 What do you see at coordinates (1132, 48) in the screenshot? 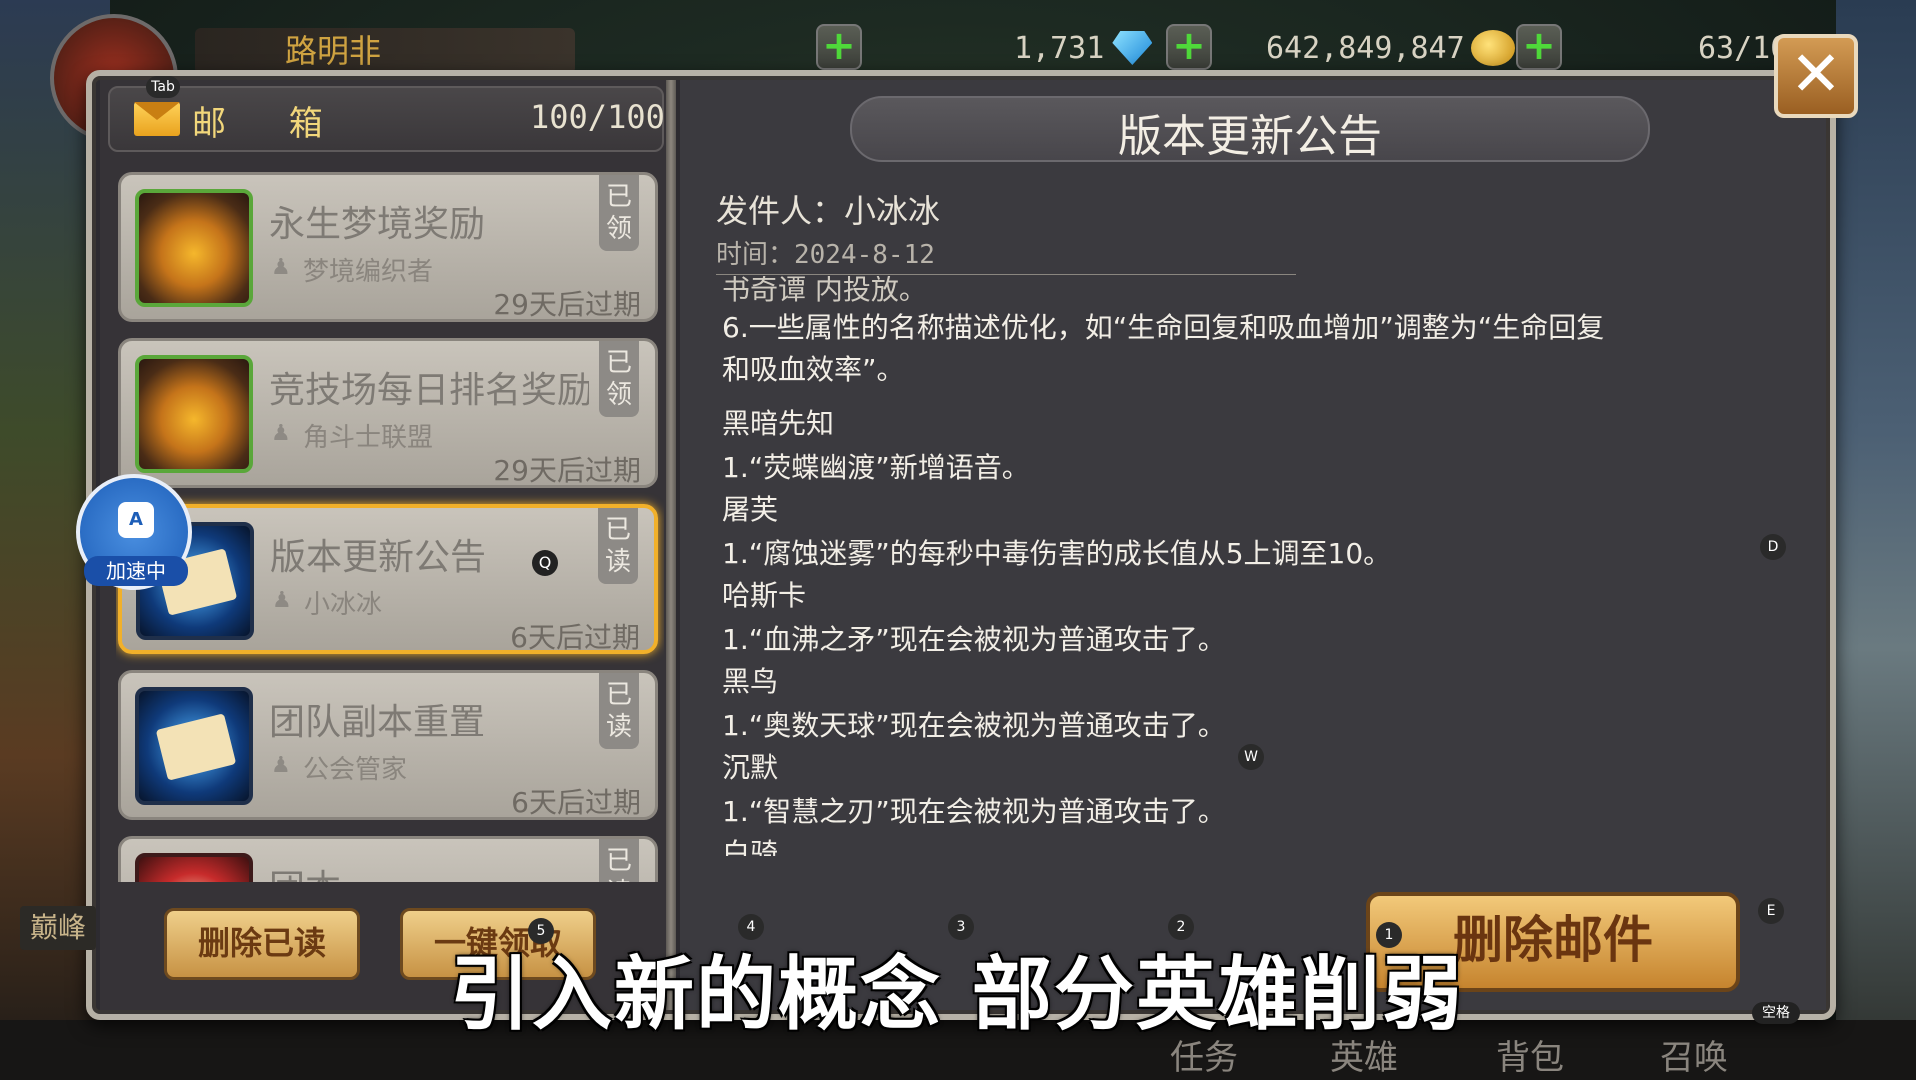
I see `gem-icon` at bounding box center [1132, 48].